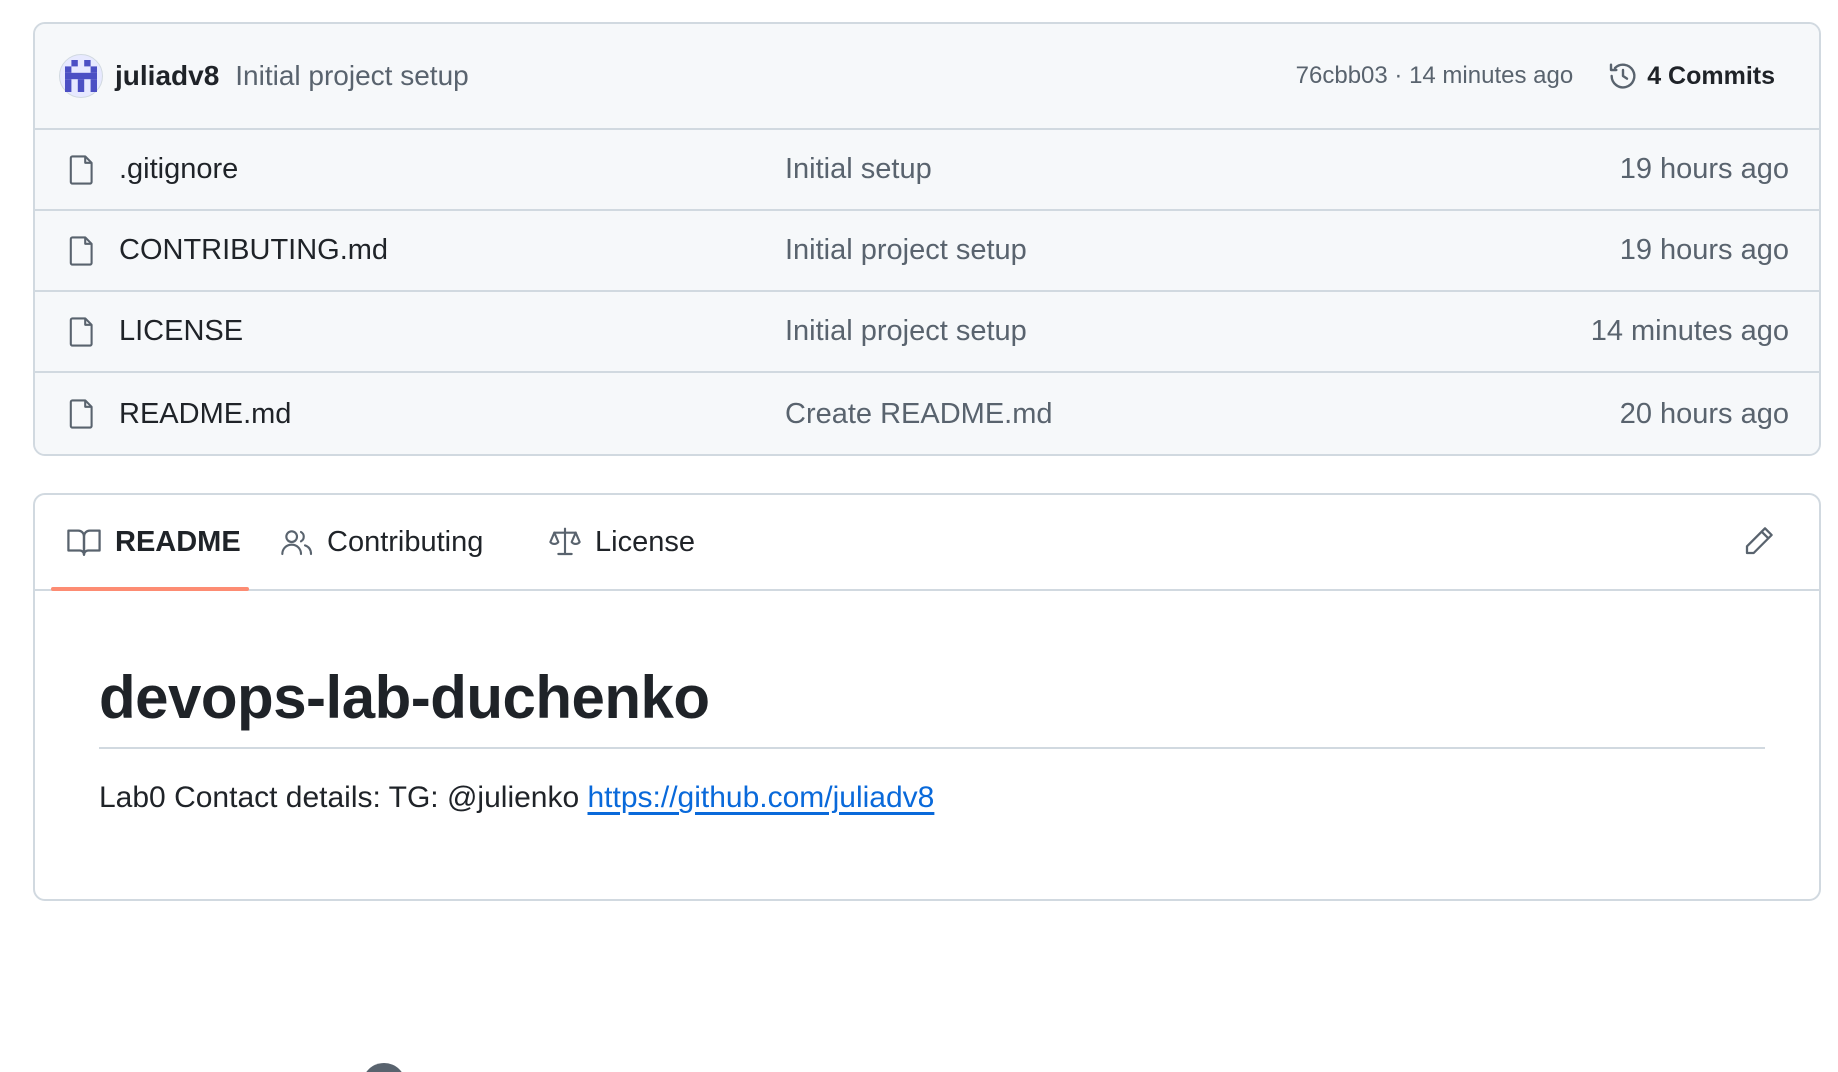 The height and width of the screenshot is (1072, 1838). What do you see at coordinates (1689, 331) in the screenshot?
I see `file-commit-time: 14 minutes ago` at bounding box center [1689, 331].